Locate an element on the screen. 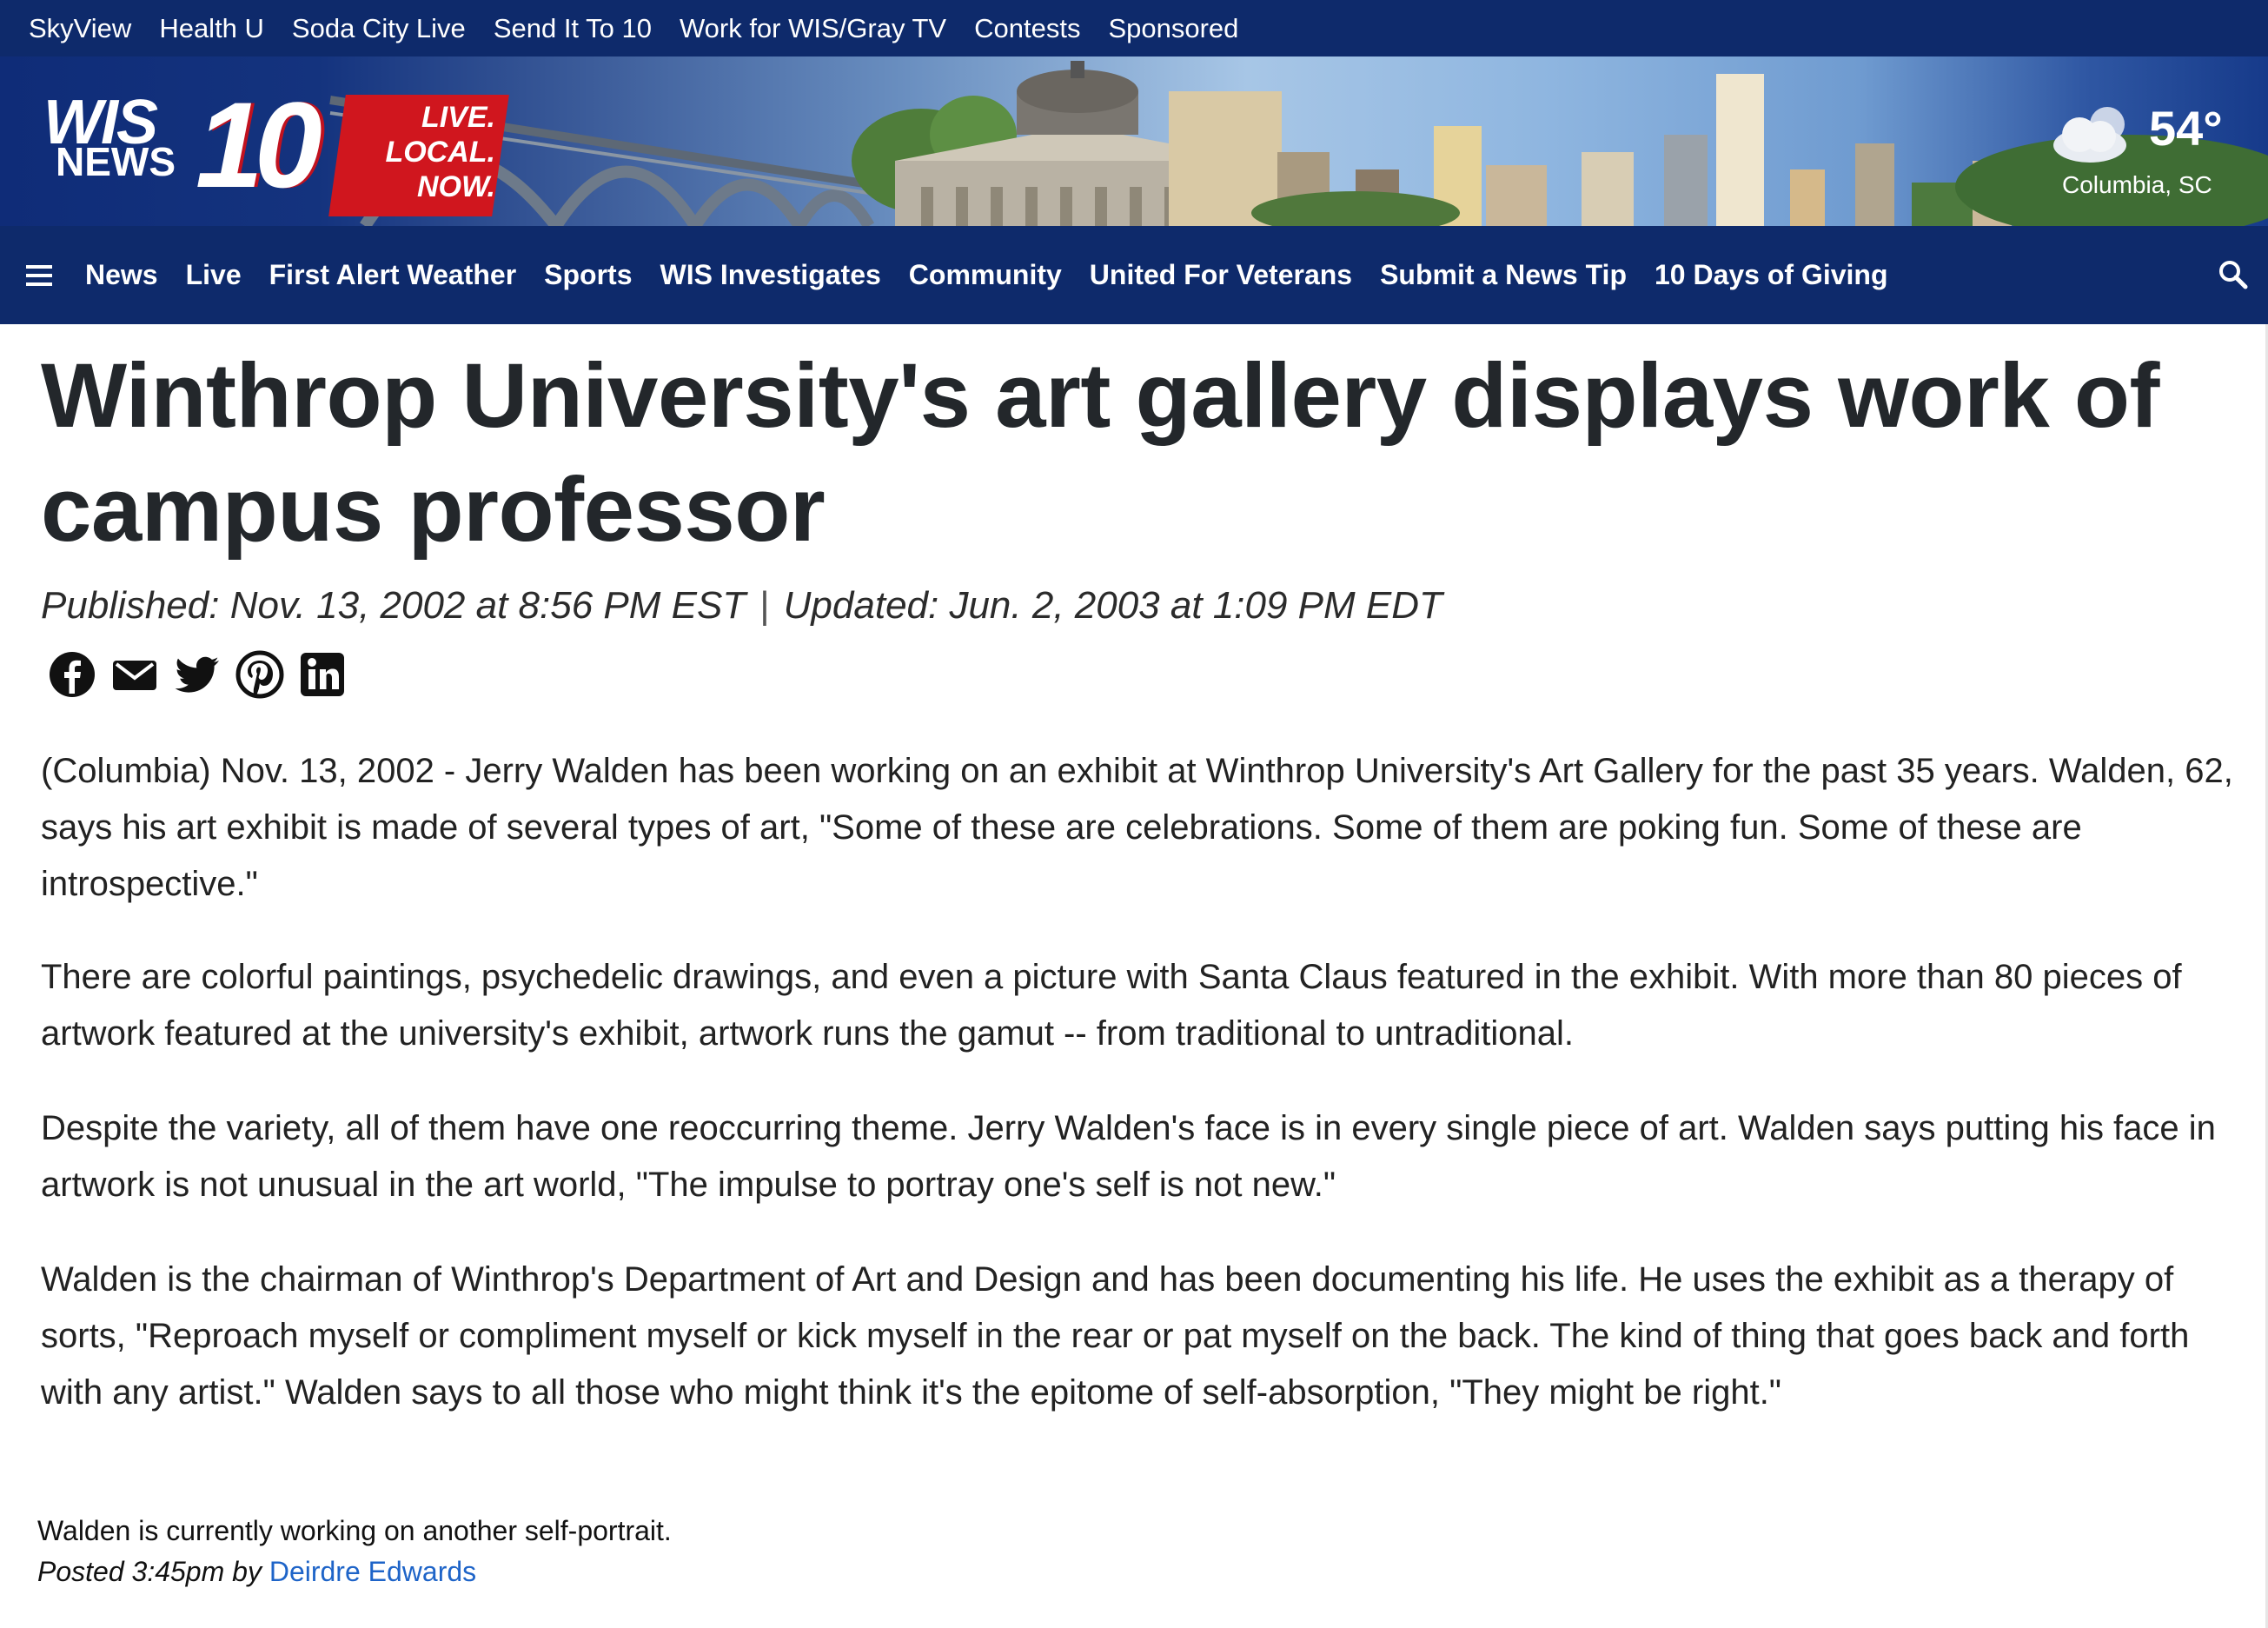 The width and height of the screenshot is (2268, 1628). nav-wis-investigates: WIS Investigates is located at coordinates (770, 275).